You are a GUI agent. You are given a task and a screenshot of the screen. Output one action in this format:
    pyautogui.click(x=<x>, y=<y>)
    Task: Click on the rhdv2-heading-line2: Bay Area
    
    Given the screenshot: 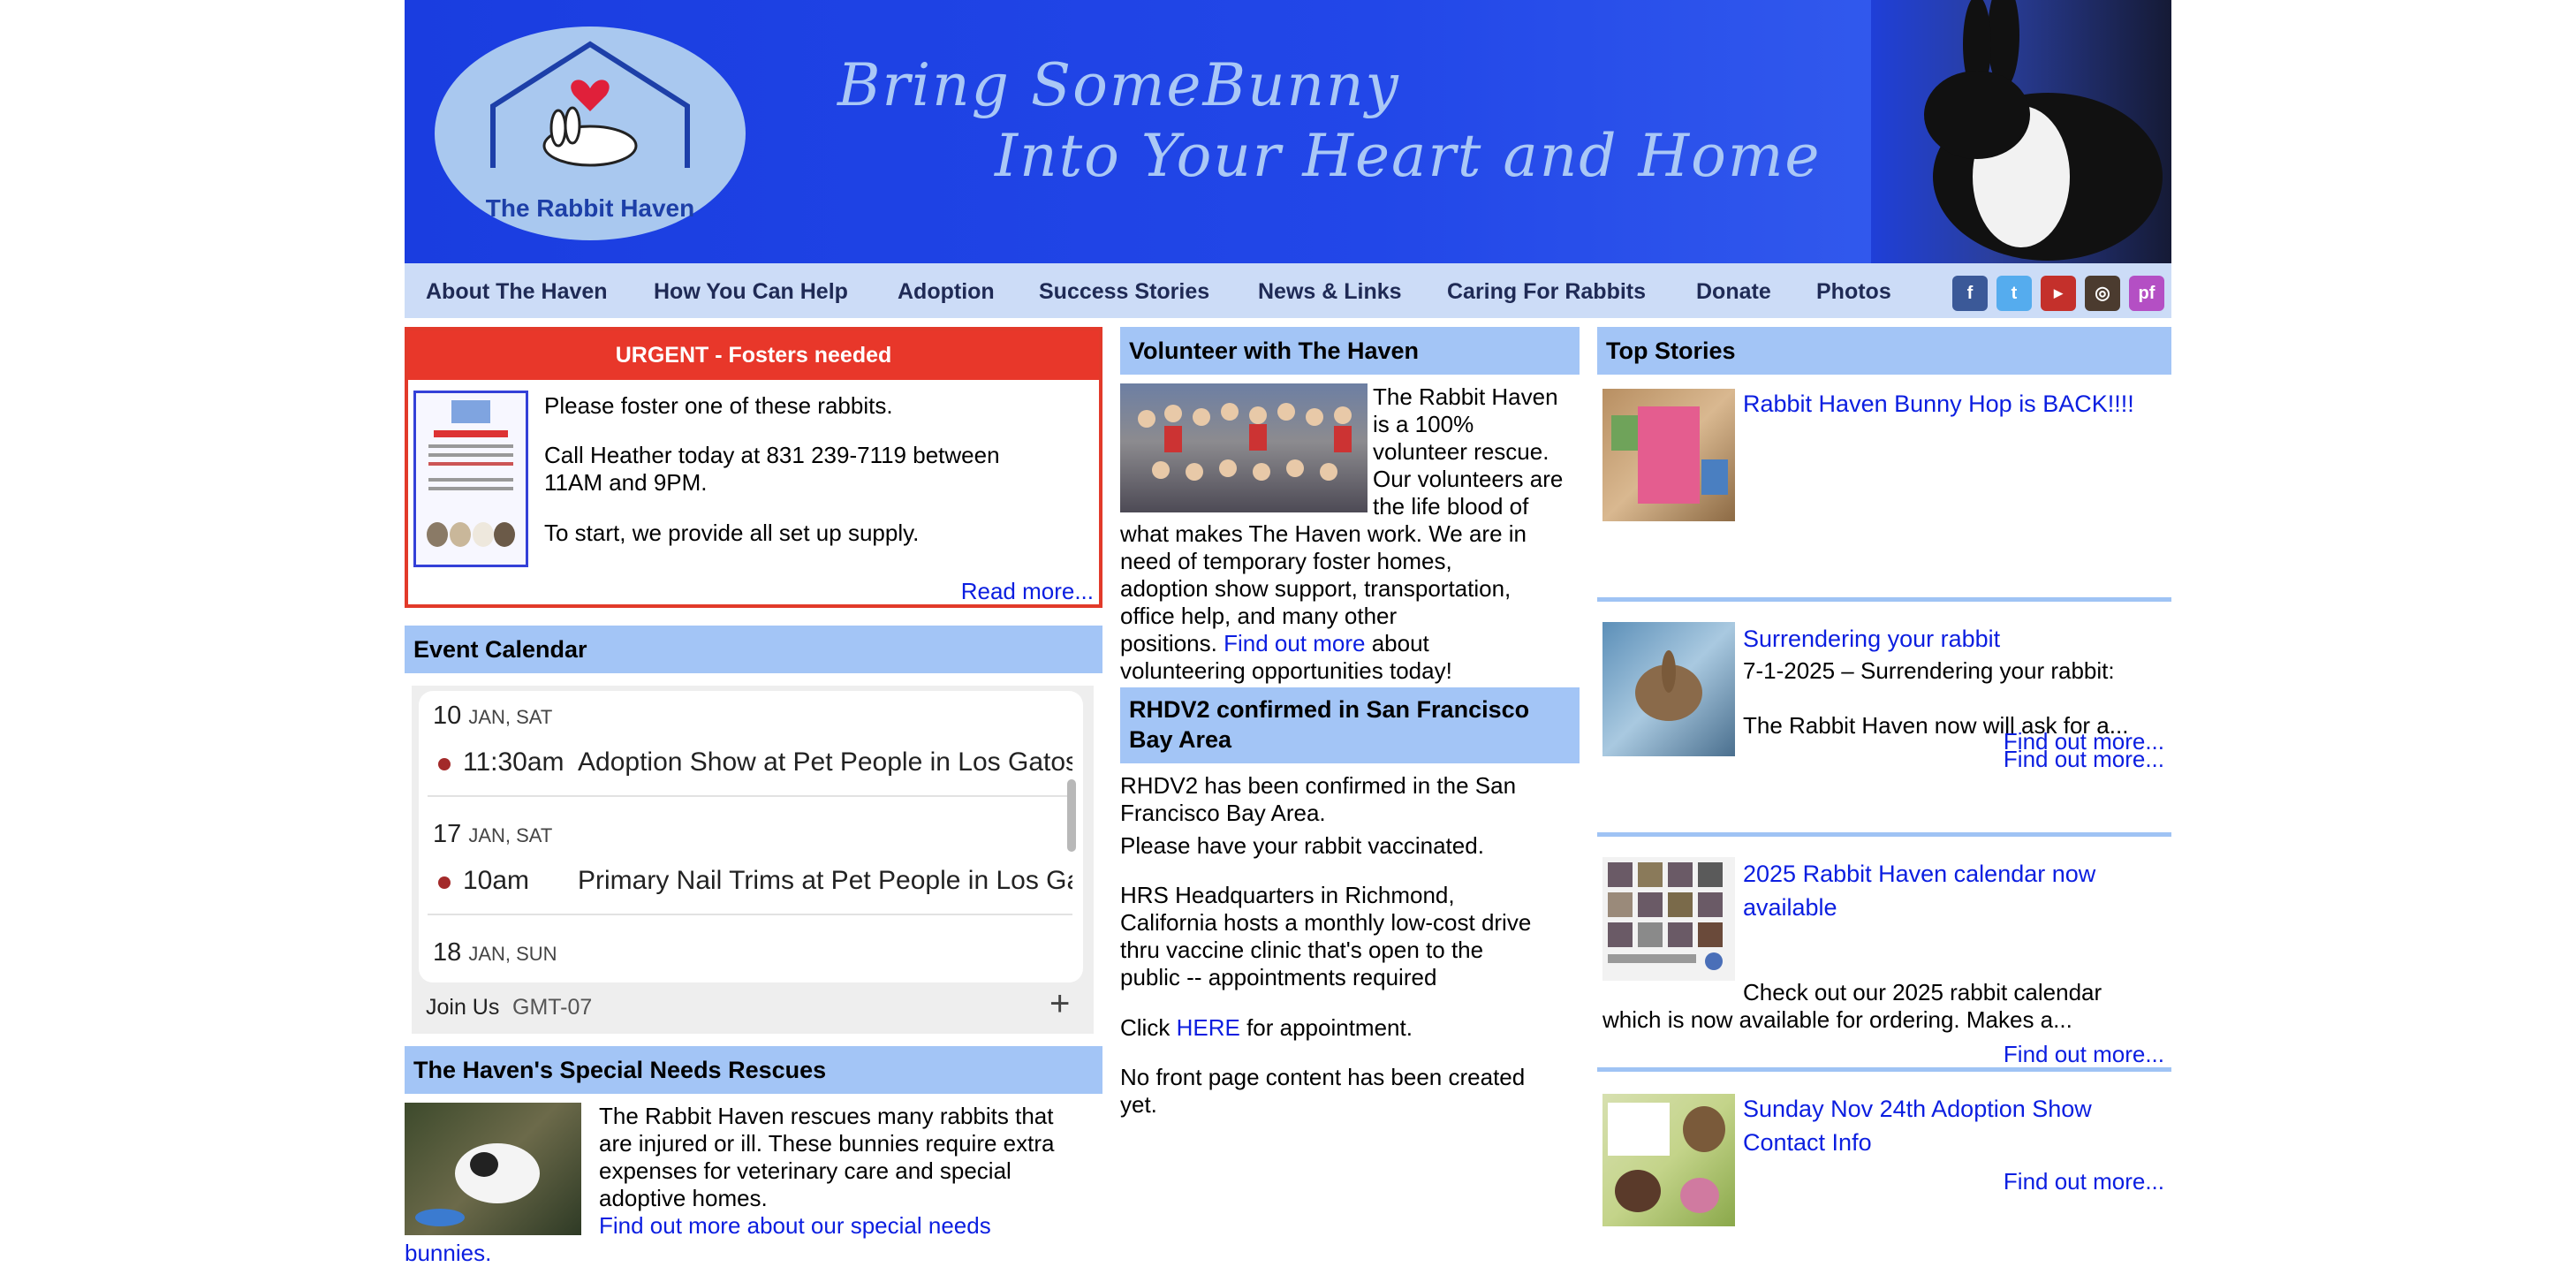 What is the action you would take?
    pyautogui.click(x=1181, y=739)
    